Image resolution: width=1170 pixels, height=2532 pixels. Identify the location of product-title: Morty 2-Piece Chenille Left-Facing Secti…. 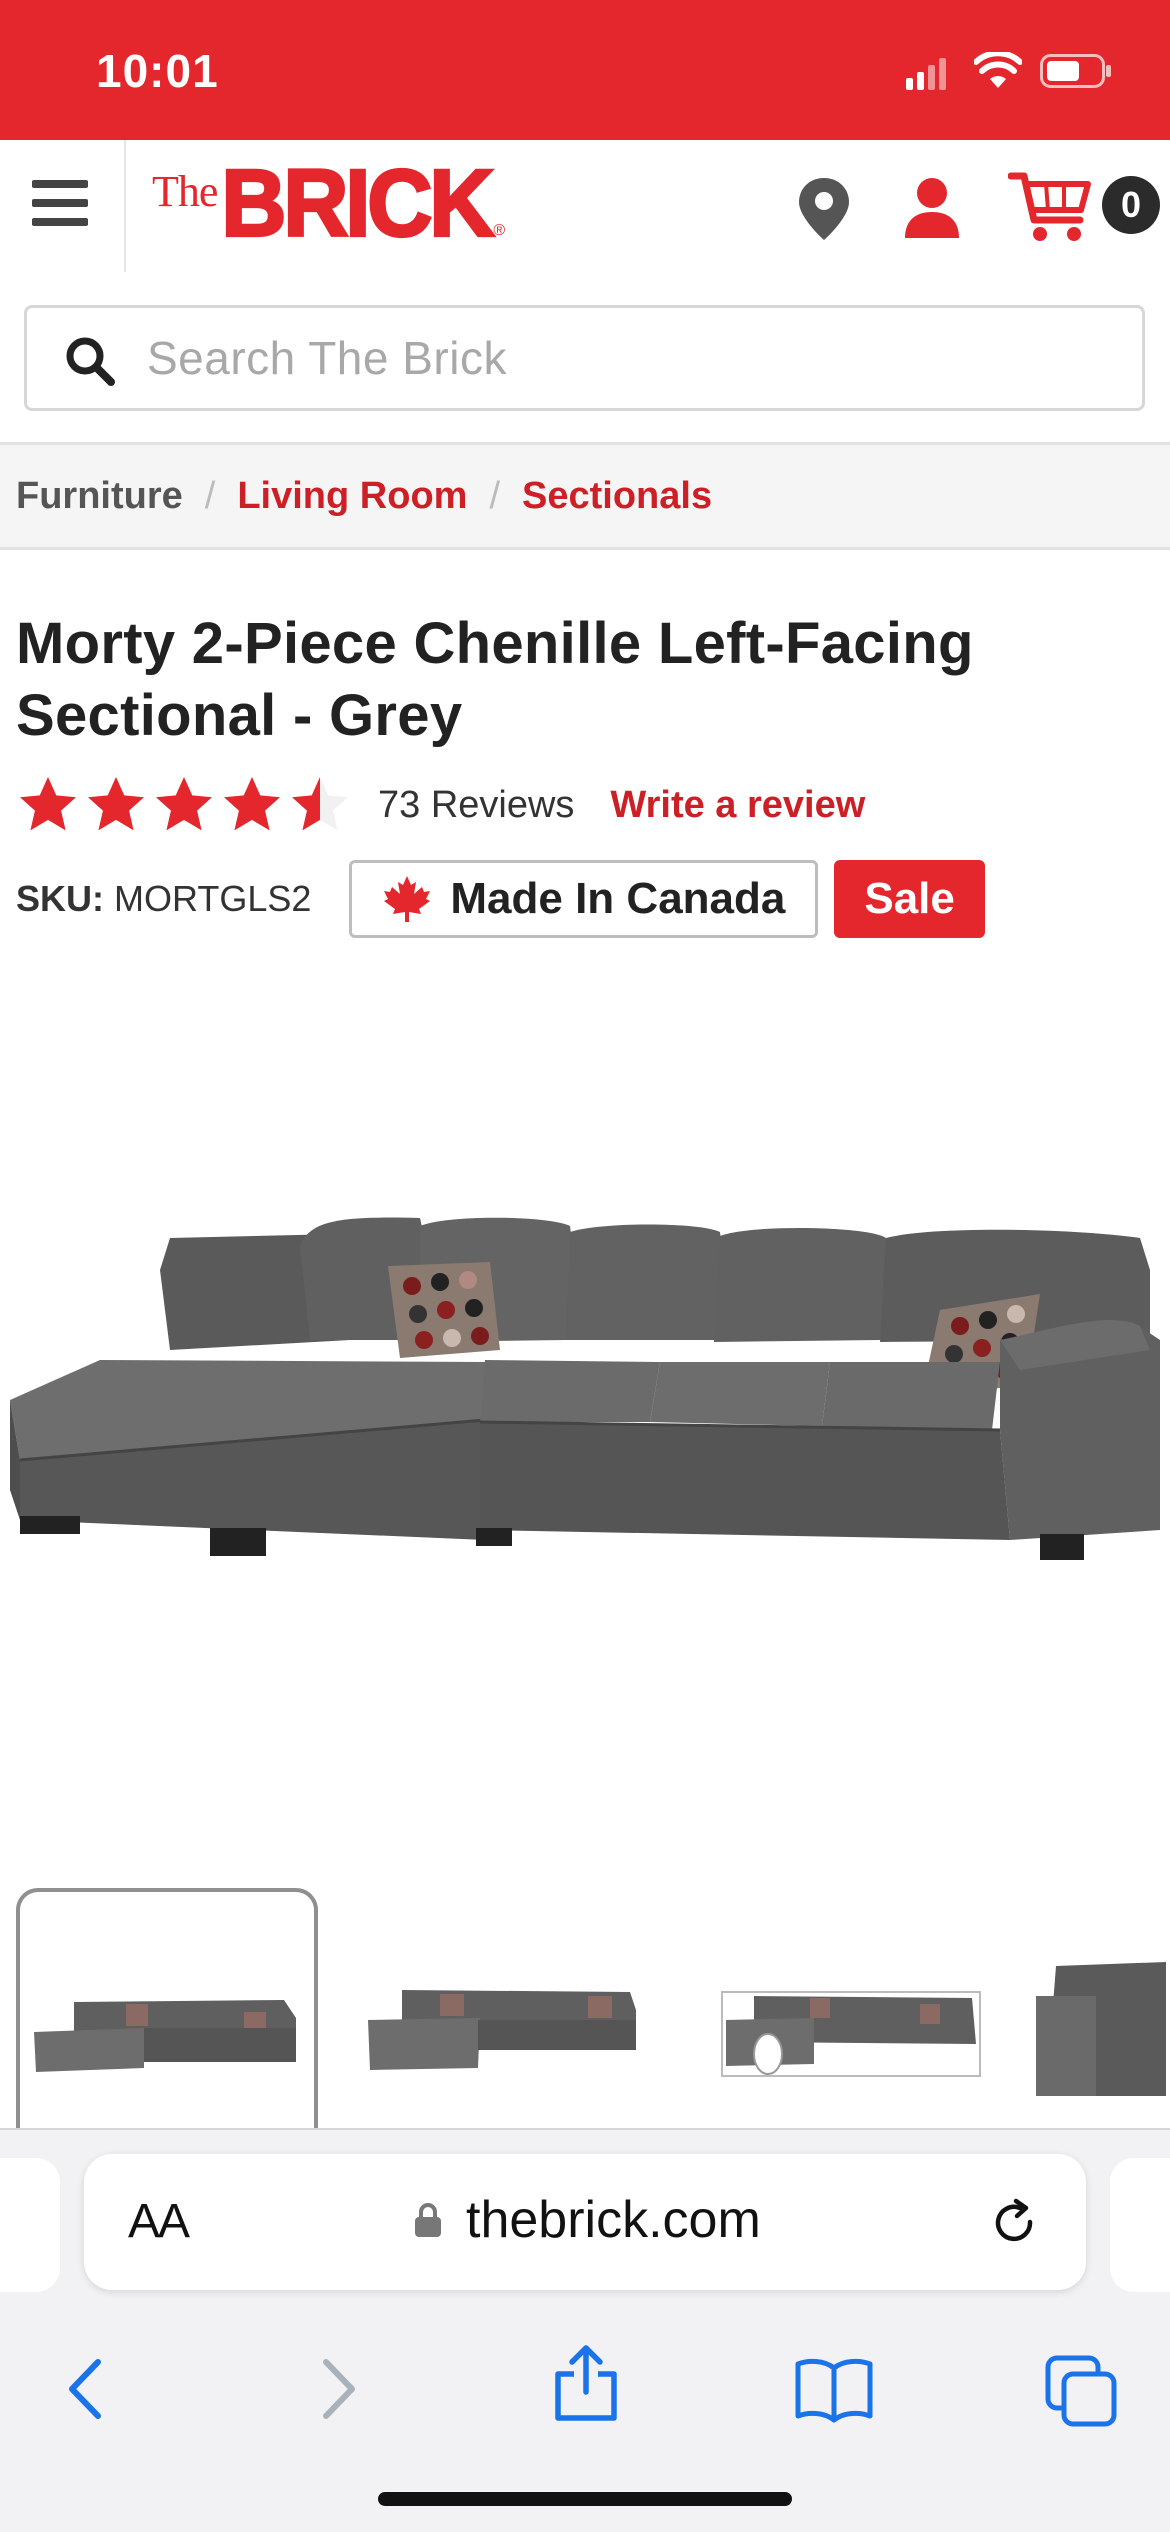
(495, 679).